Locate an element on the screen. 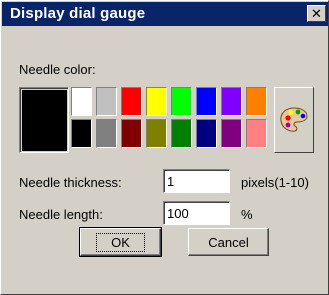 The height and width of the screenshot is (295, 329). needle-thickness-unit: pixels(1-10) is located at coordinates (275, 182).